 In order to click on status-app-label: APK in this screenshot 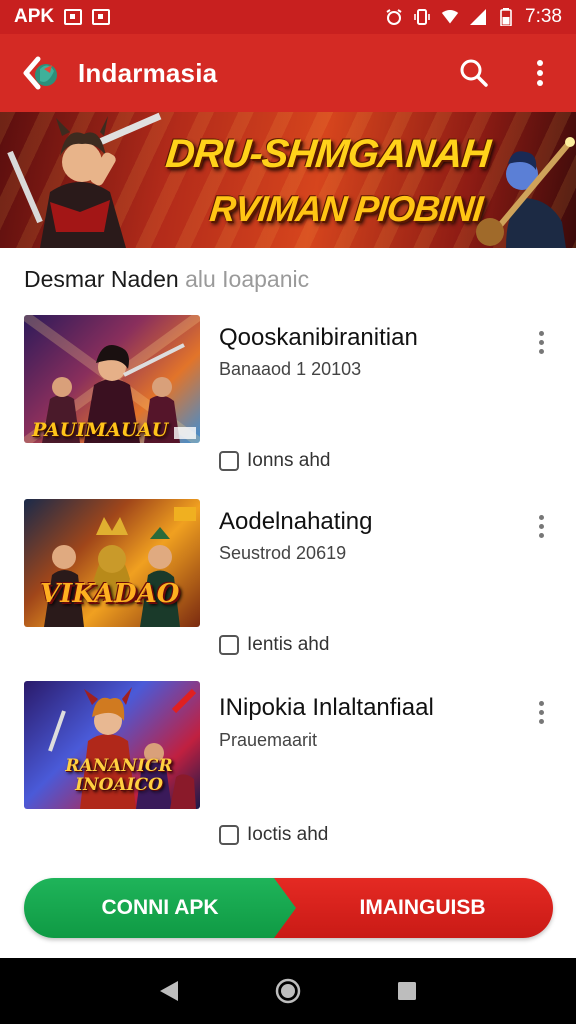, I will do `click(34, 16)`.